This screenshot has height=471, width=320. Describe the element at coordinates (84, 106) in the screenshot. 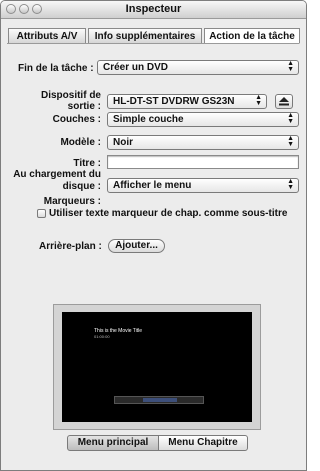

I see `output-device-label-line2: sortie :` at that location.